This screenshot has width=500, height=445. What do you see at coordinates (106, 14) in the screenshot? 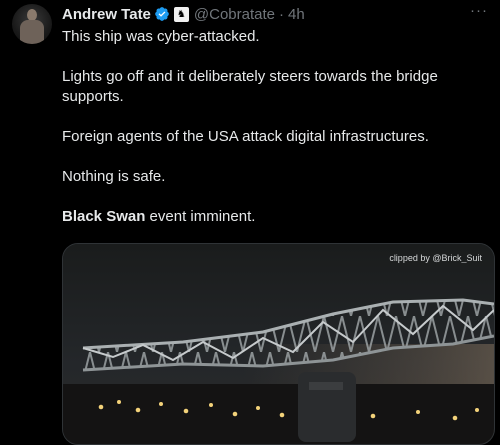
I see `author-name: Andrew Tate` at bounding box center [106, 14].